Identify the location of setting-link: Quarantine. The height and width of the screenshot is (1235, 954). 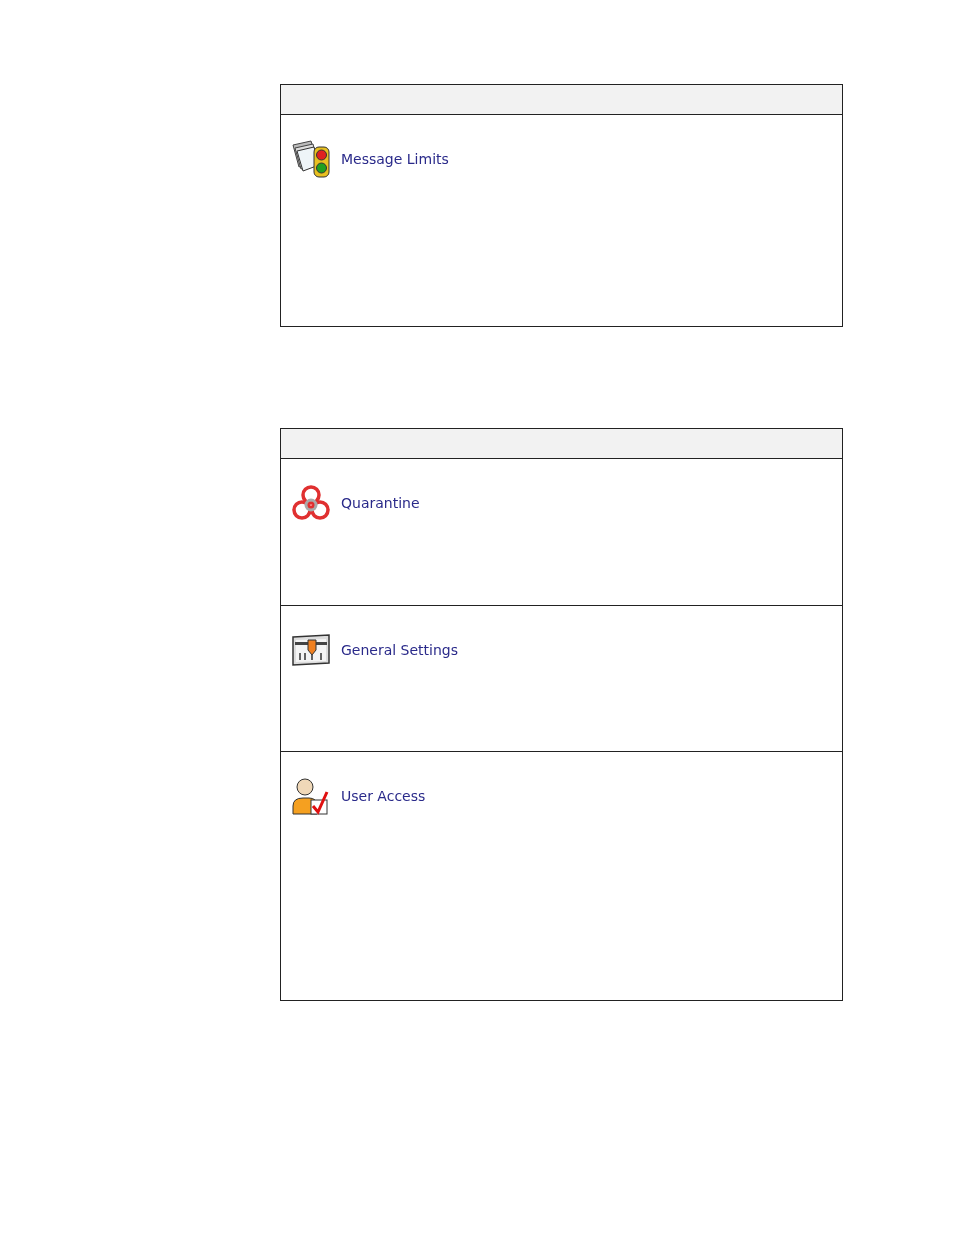
(380, 503).